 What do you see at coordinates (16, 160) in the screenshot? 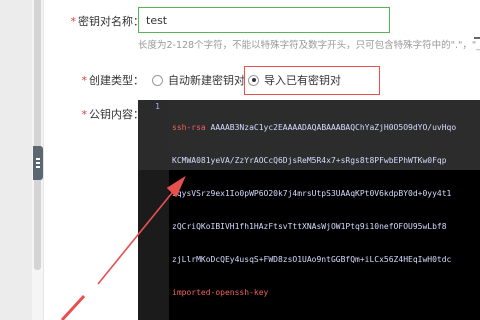
I see `left-gutter` at bounding box center [16, 160].